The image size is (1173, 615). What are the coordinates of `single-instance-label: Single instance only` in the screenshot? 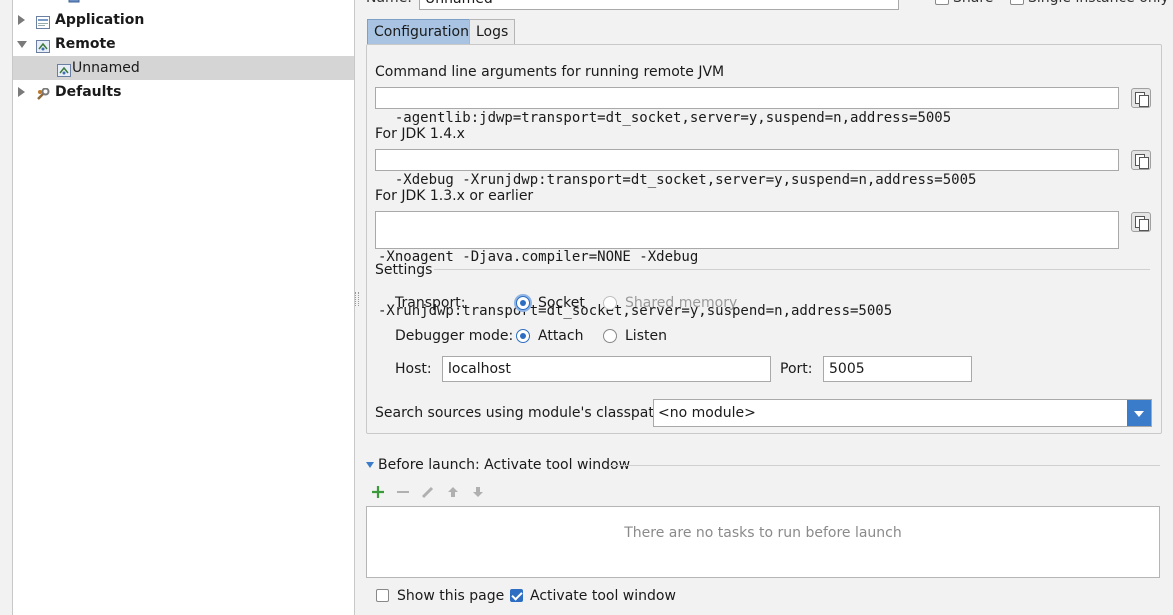 It's located at (1098, 4).